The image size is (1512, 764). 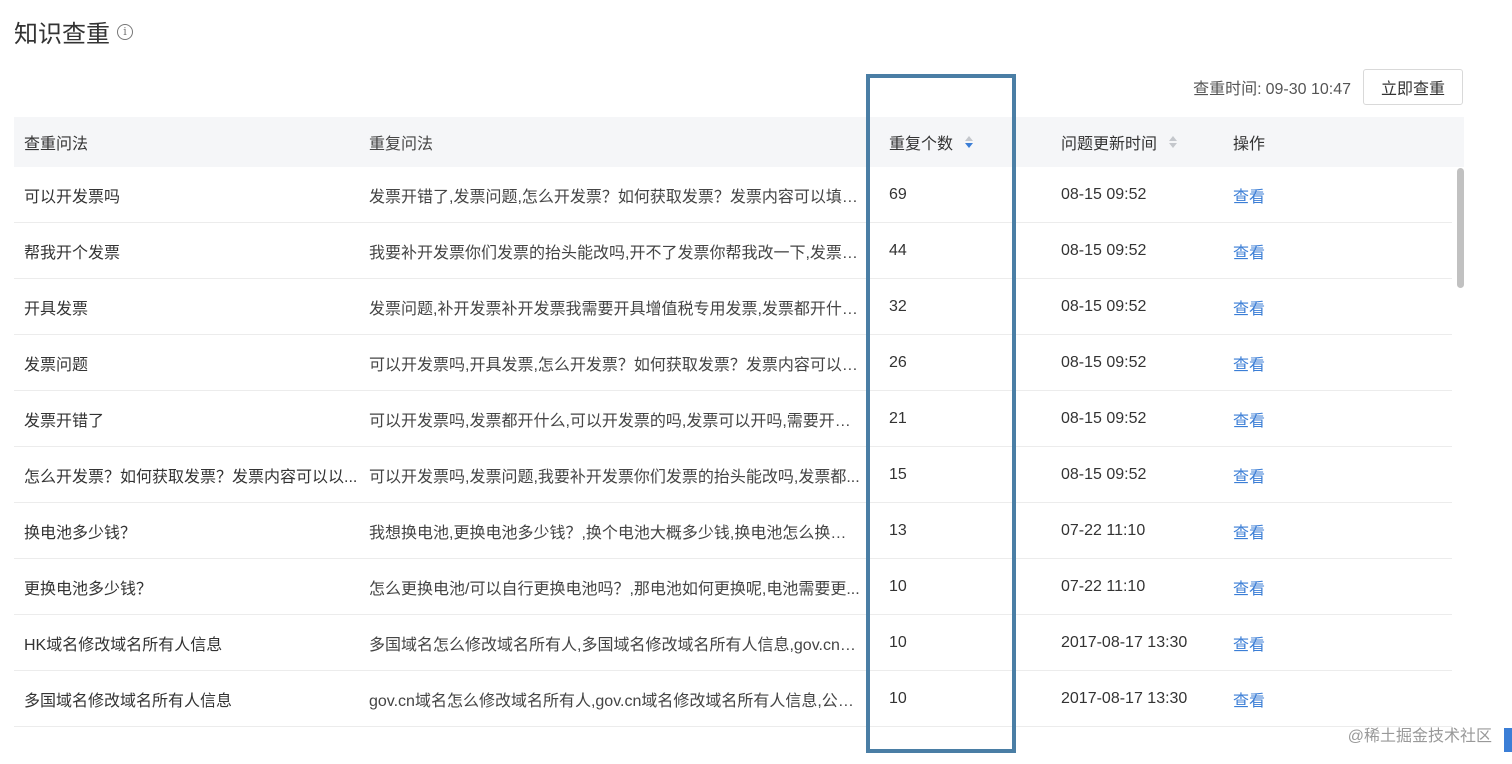 I want to click on sort-updated-icon, so click(x=1173, y=142).